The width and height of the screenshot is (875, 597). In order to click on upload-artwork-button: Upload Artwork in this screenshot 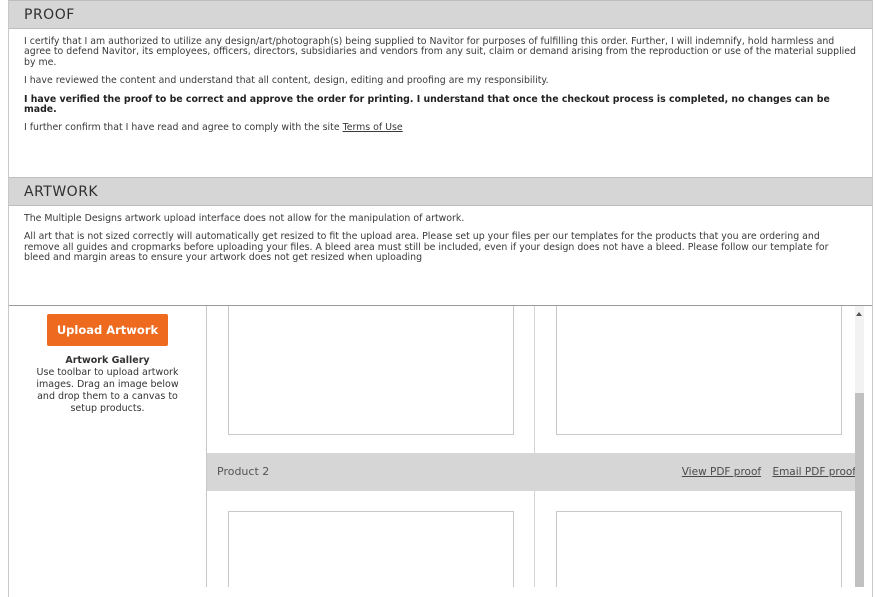, I will do `click(107, 330)`.